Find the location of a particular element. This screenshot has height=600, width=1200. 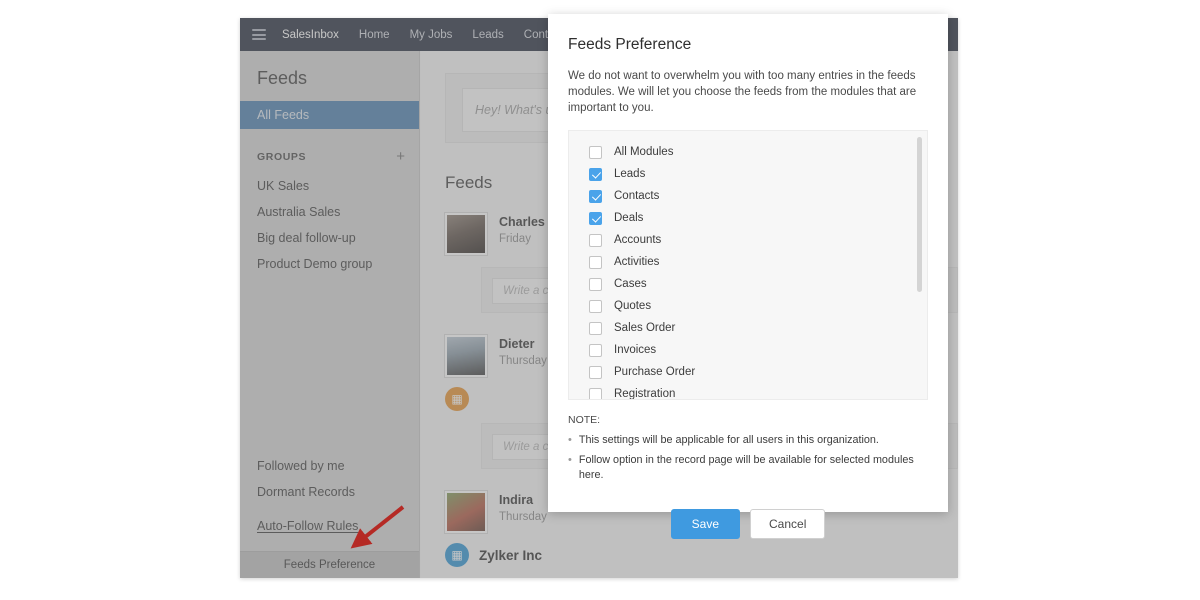

feed-entry-meta: Charles Friday is located at coordinates (522, 234).